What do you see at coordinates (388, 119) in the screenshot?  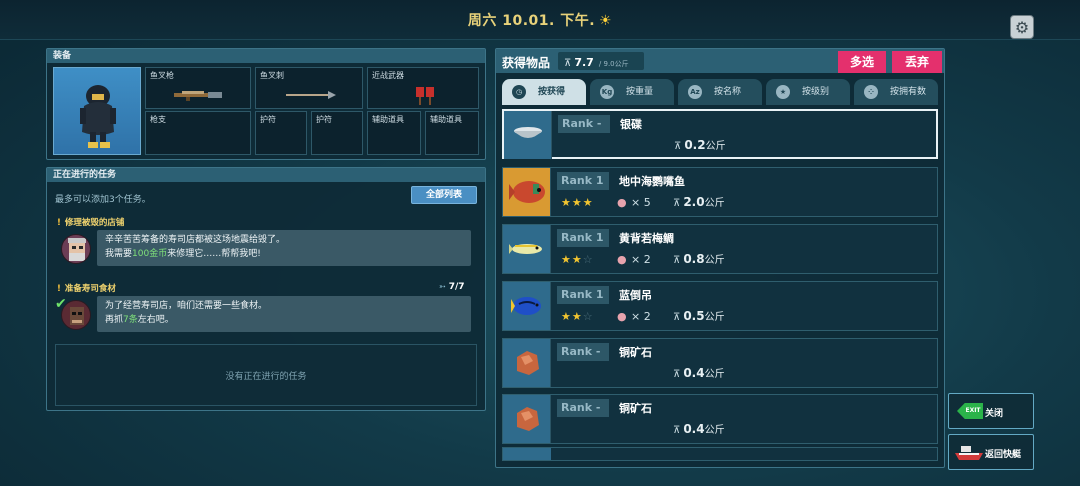 I see `tool-slot-1-label: 辅助道具` at bounding box center [388, 119].